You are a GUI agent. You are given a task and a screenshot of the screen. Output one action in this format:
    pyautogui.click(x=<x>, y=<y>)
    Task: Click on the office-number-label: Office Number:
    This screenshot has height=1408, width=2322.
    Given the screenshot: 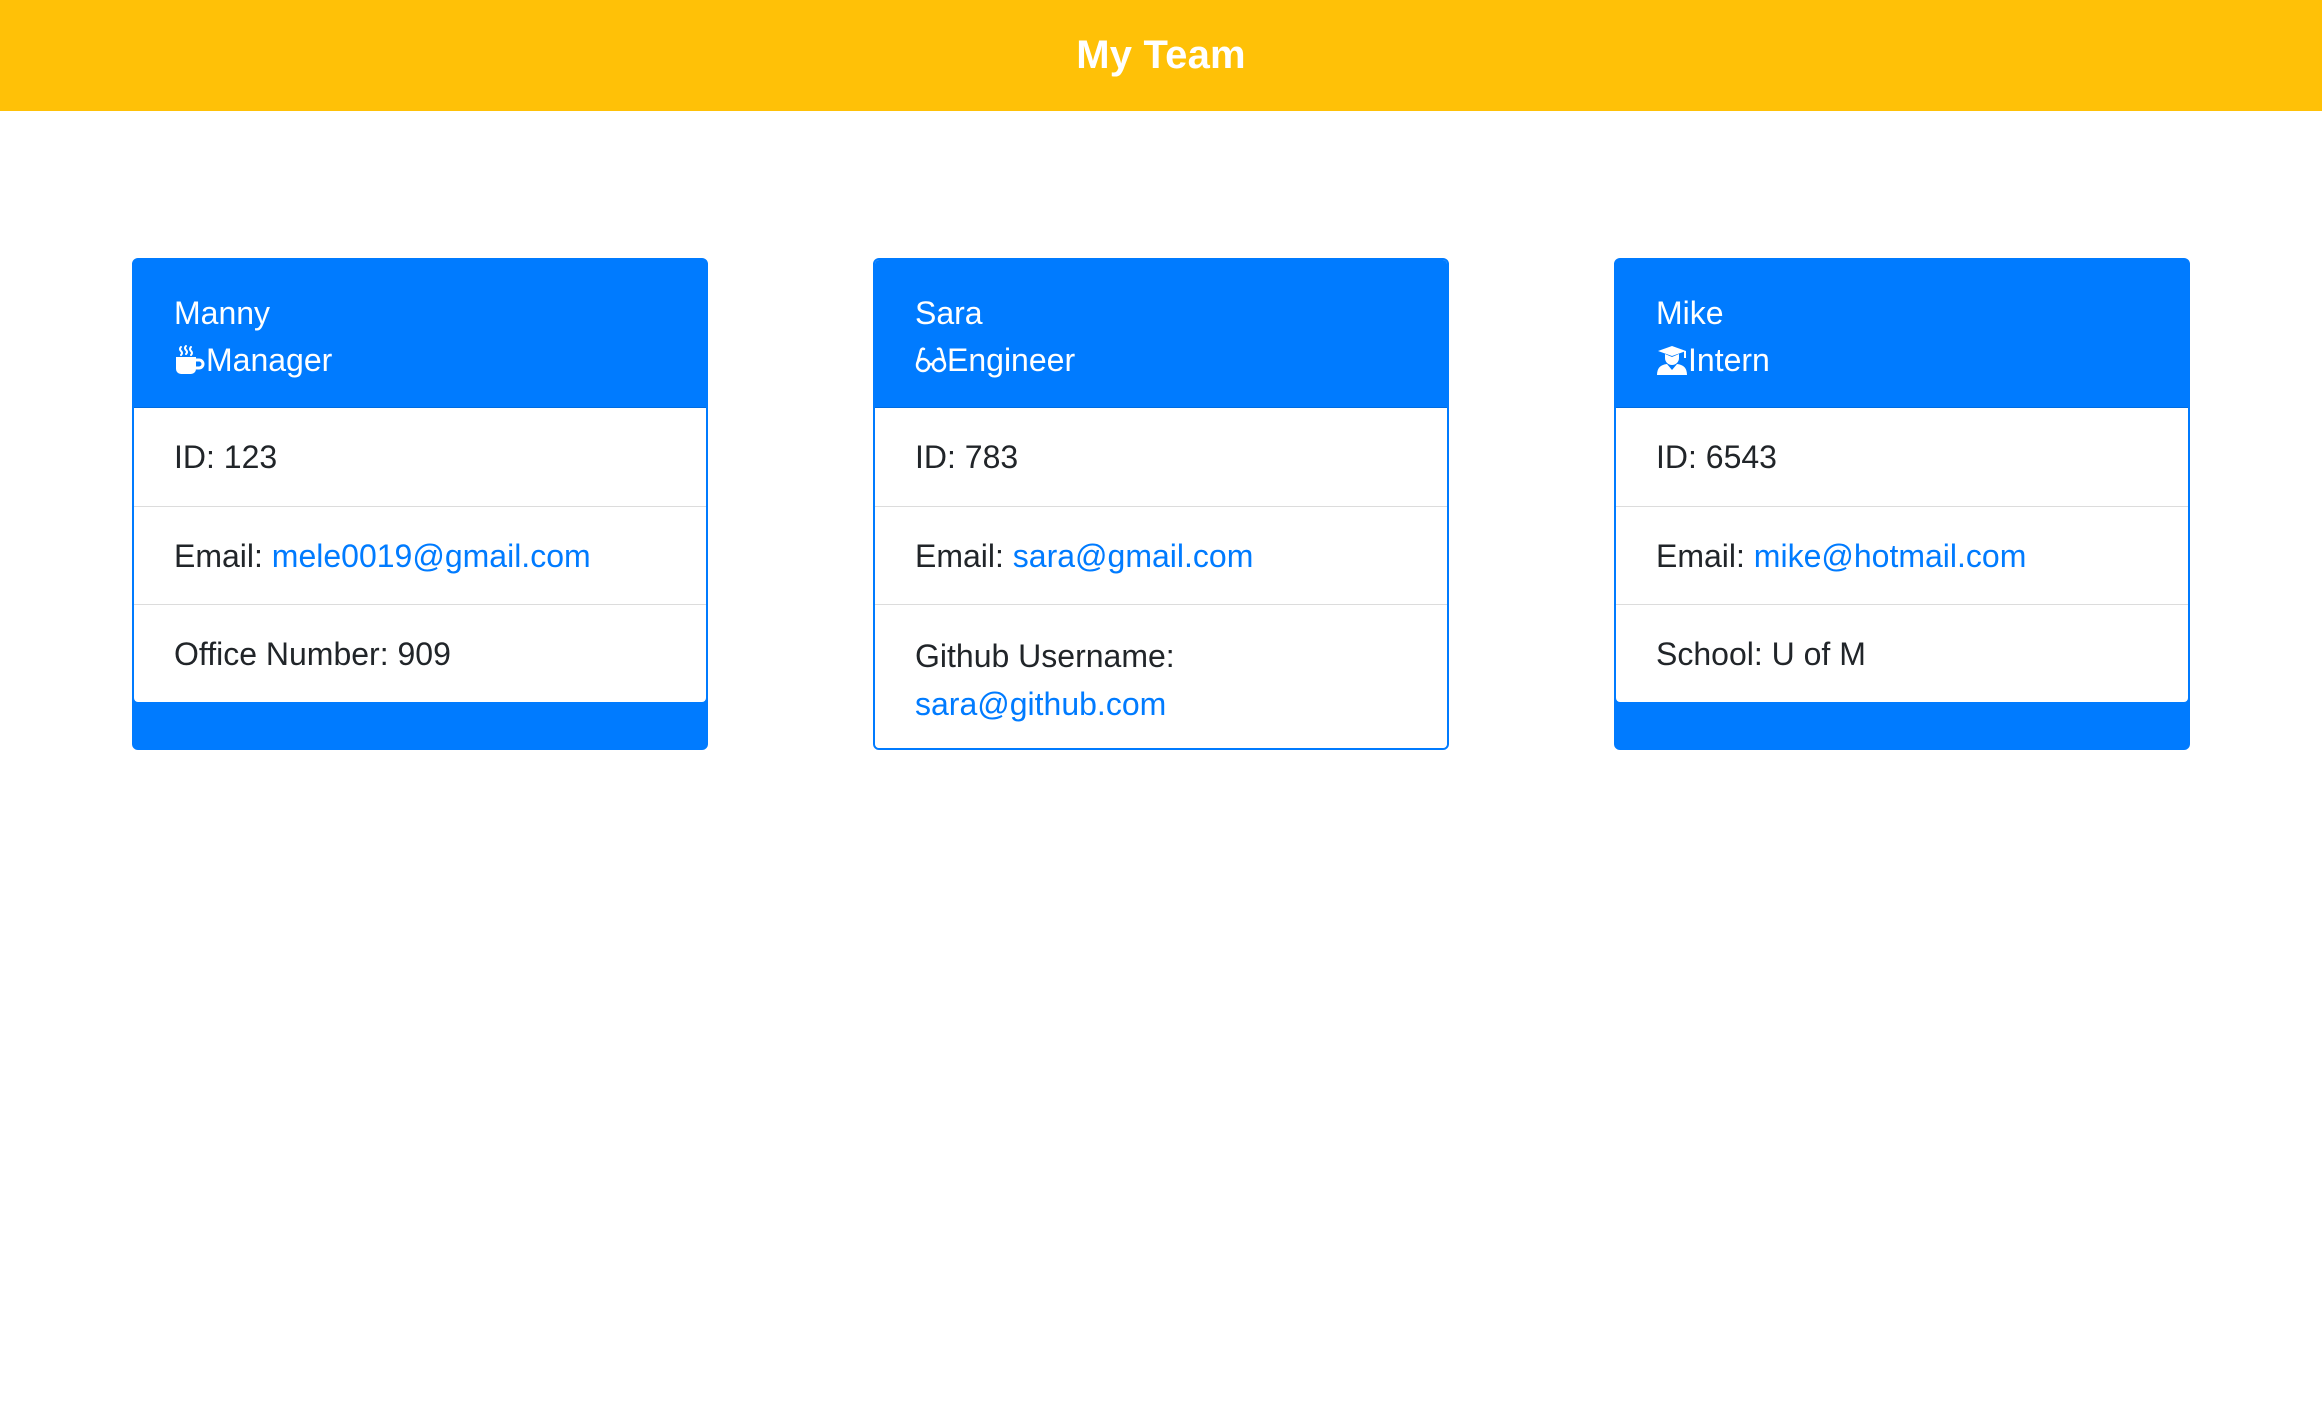 What is the action you would take?
    pyautogui.click(x=286, y=654)
    